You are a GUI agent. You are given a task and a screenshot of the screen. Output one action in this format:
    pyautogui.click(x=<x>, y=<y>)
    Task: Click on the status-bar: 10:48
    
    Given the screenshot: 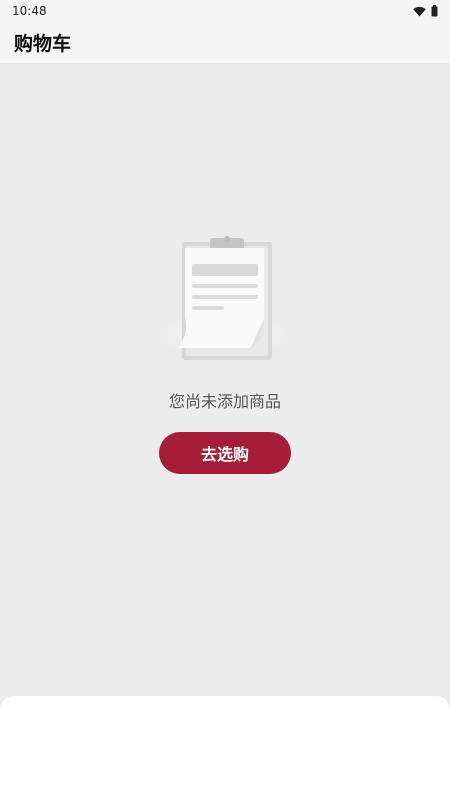 What is the action you would take?
    pyautogui.click(x=225, y=11)
    